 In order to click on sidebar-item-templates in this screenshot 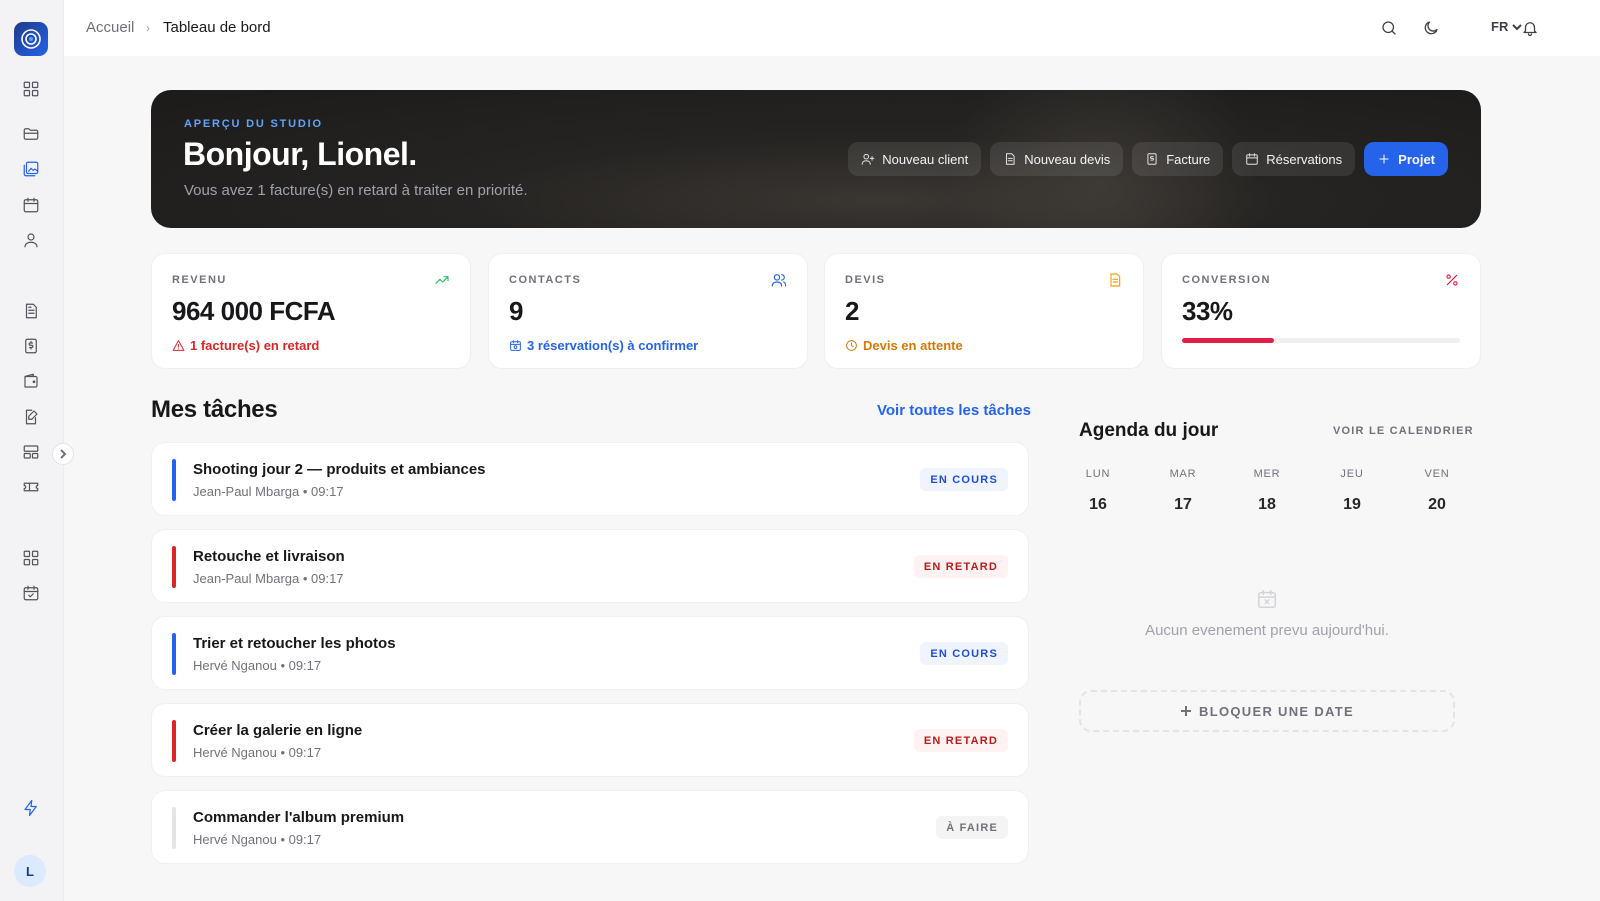, I will do `click(31, 452)`.